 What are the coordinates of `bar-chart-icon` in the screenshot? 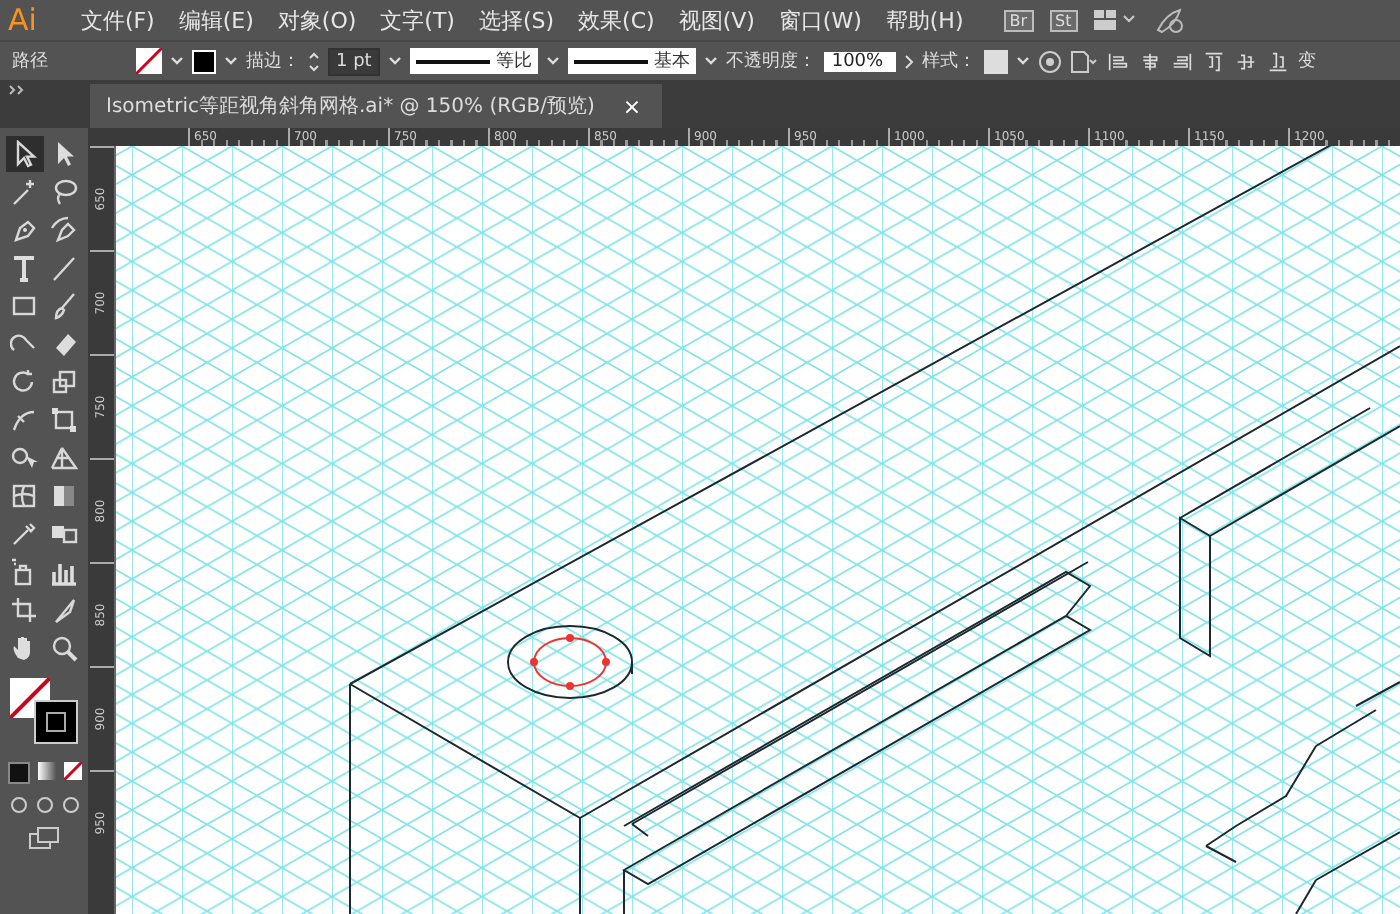 It's located at (64, 572).